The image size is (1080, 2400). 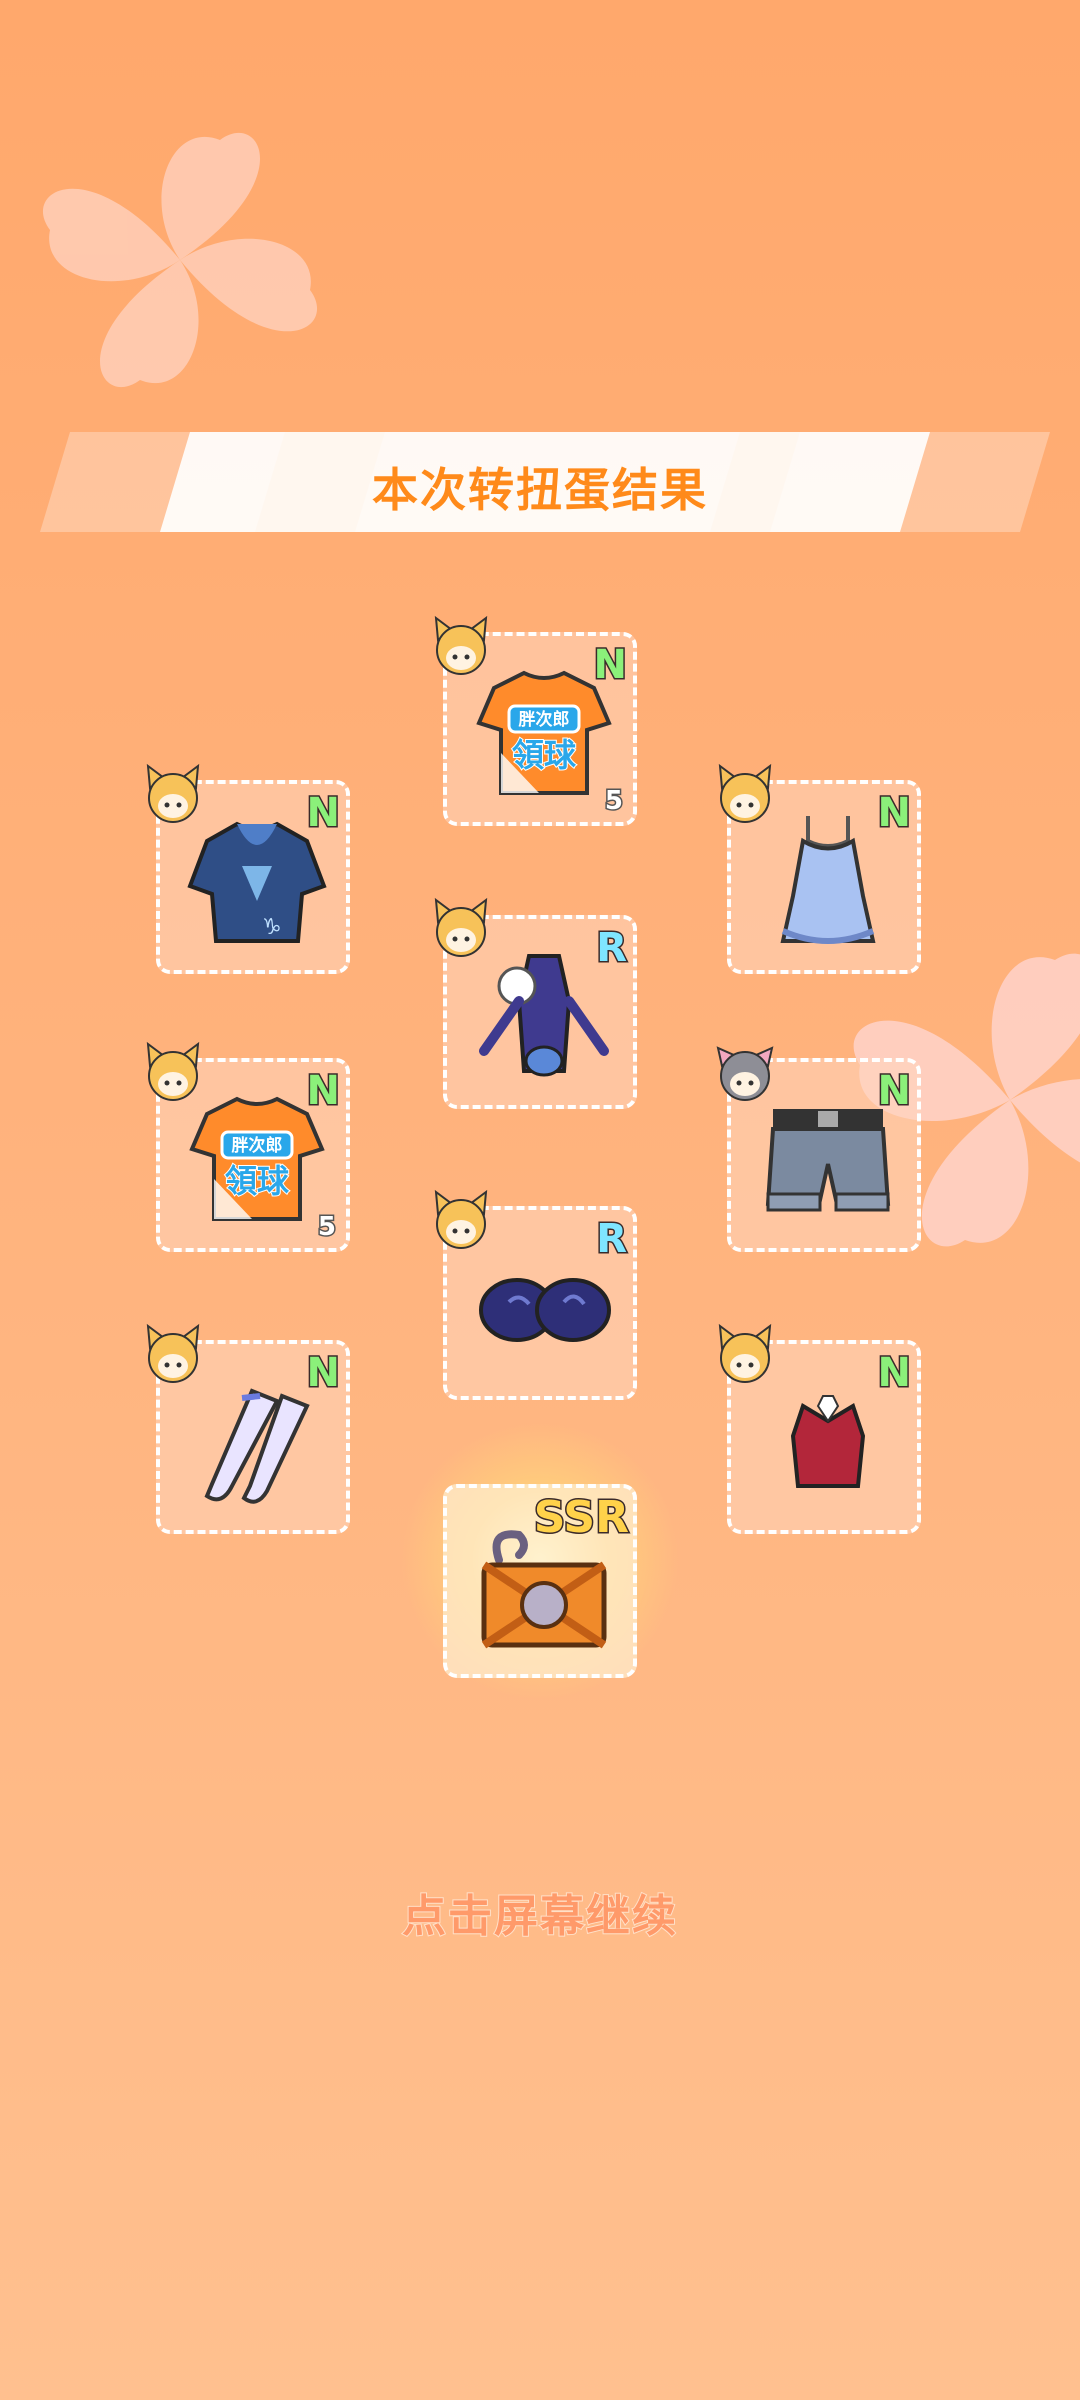 What do you see at coordinates (540, 1912) in the screenshot?
I see `tap-to-continue-text: 点击屏幕继续` at bounding box center [540, 1912].